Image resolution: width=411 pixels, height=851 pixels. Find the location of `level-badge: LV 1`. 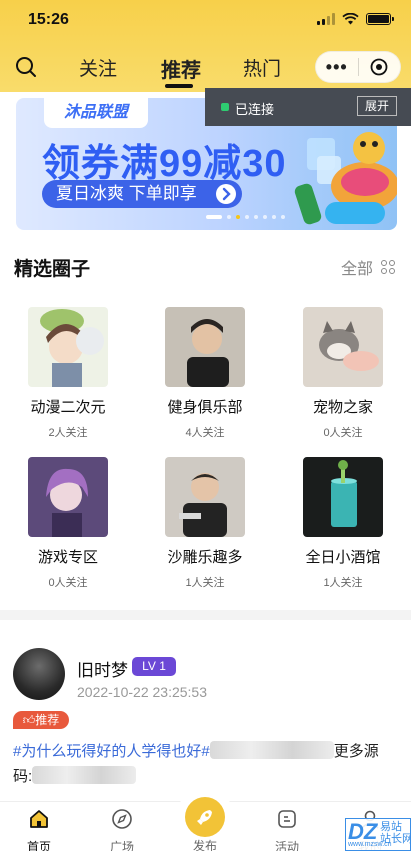

level-badge: LV 1 is located at coordinates (154, 666).